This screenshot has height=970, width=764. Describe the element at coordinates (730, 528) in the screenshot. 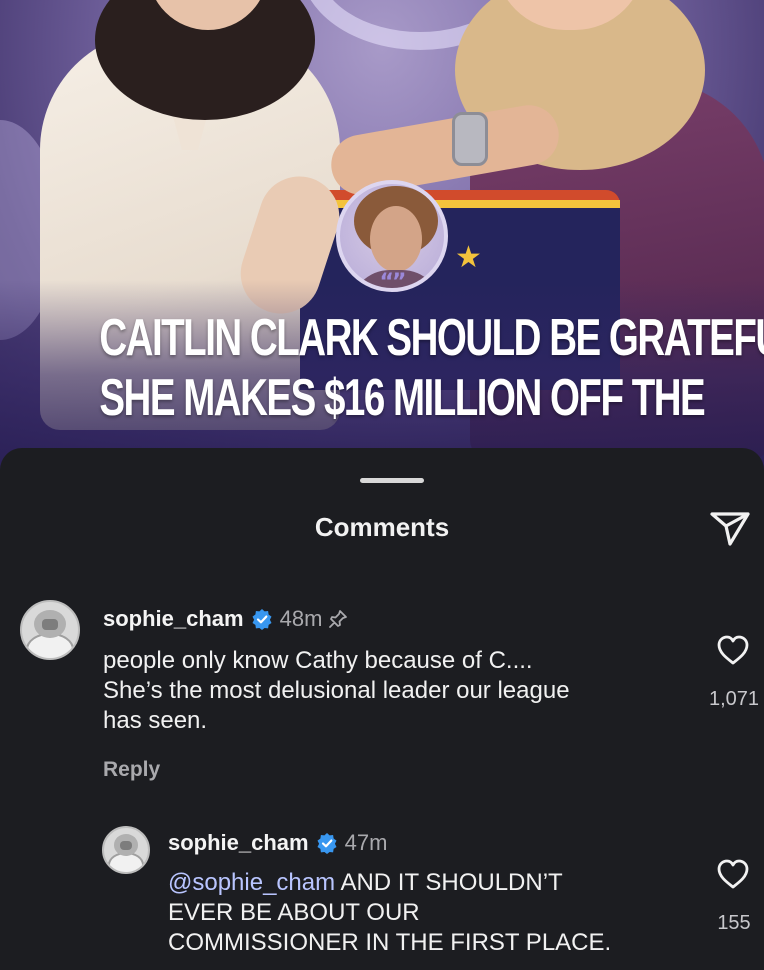

I see `share-icon` at that location.